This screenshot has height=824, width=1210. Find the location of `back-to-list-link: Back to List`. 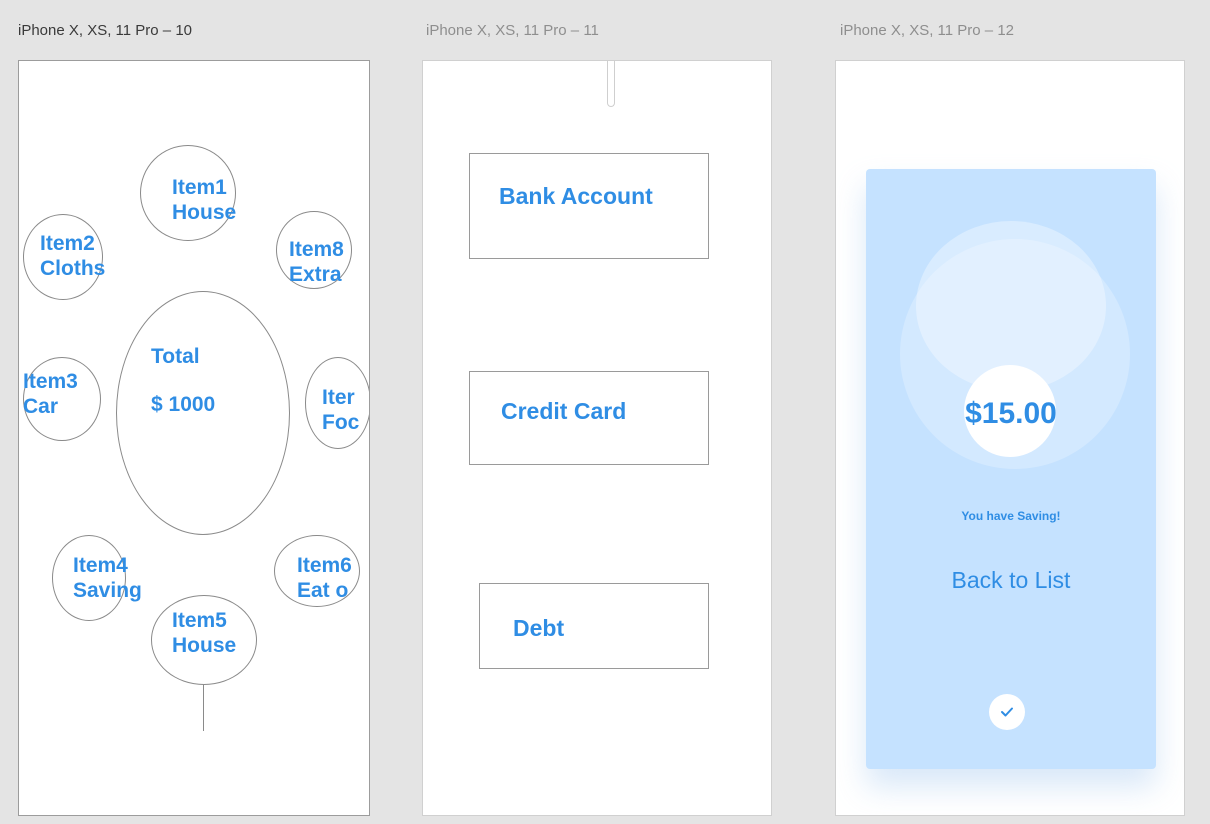

back-to-list-link: Back to List is located at coordinates (1011, 580).